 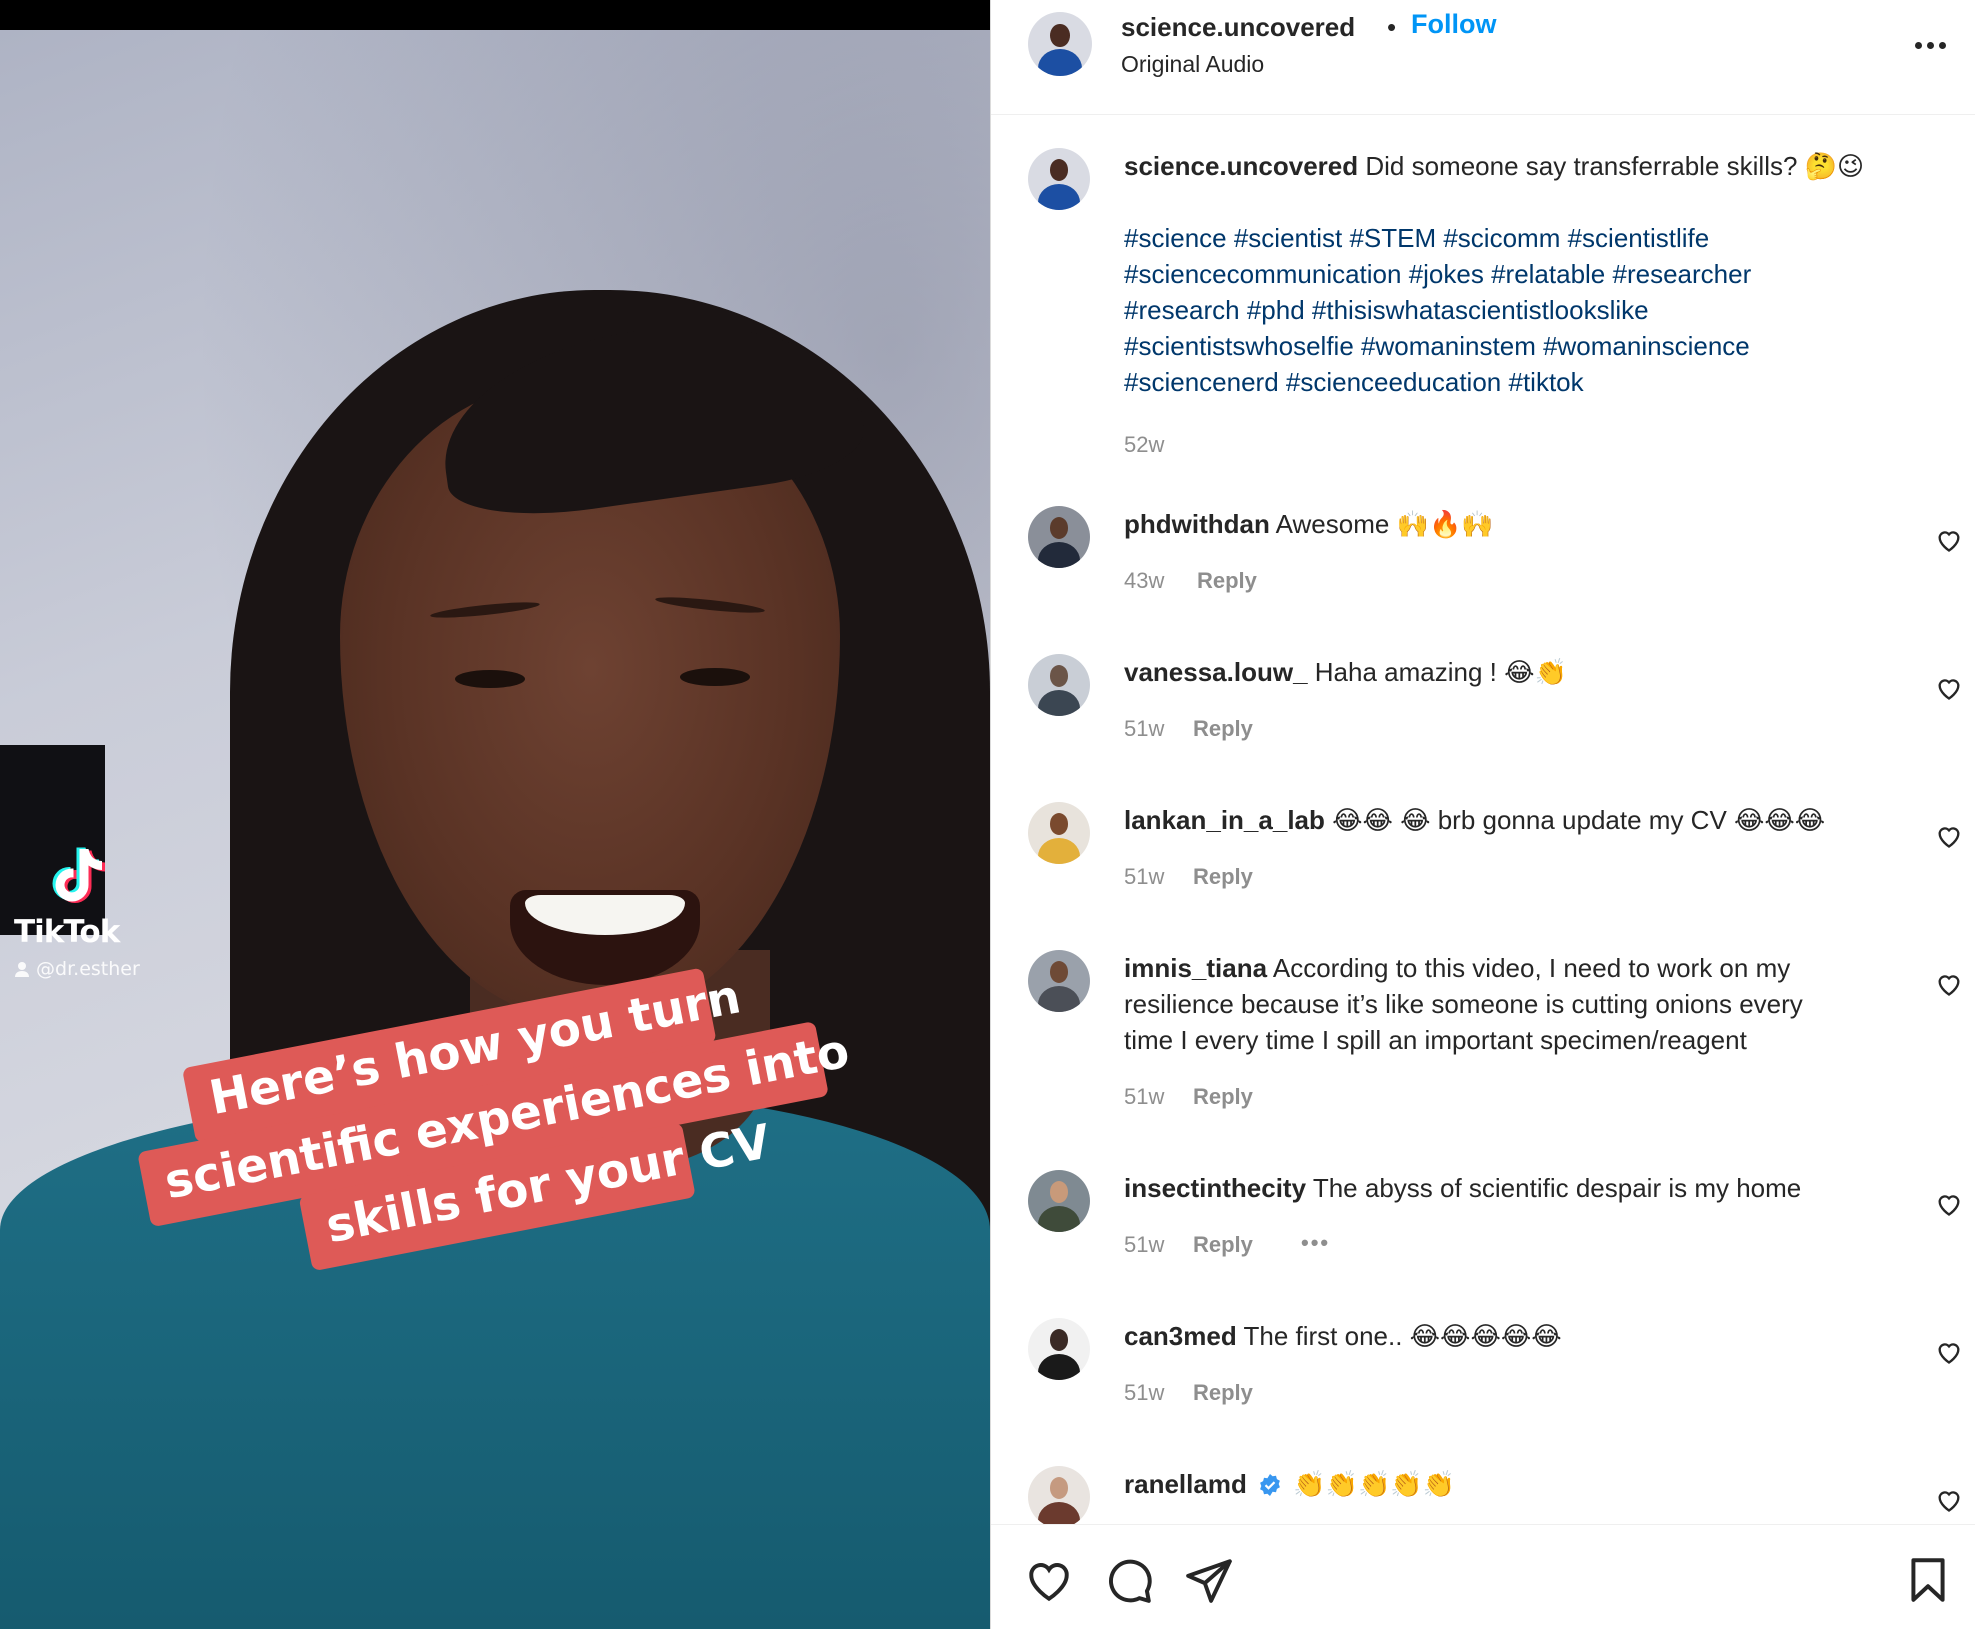 What do you see at coordinates (1928, 1580) in the screenshot?
I see `bookmark-icon` at bounding box center [1928, 1580].